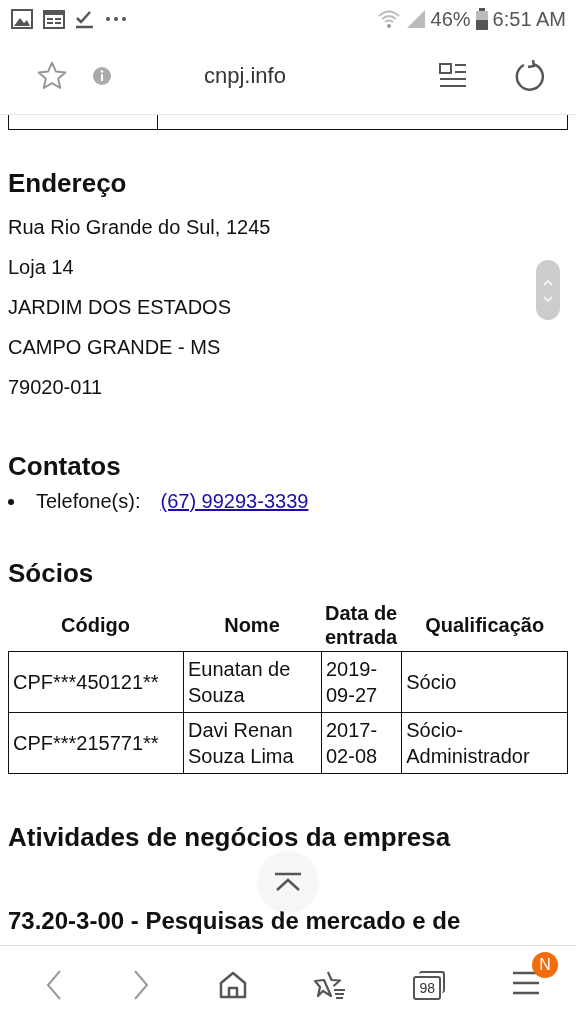 This screenshot has height=1024, width=576. What do you see at coordinates (41, 267) in the screenshot?
I see `address-line: Loja 14` at bounding box center [41, 267].